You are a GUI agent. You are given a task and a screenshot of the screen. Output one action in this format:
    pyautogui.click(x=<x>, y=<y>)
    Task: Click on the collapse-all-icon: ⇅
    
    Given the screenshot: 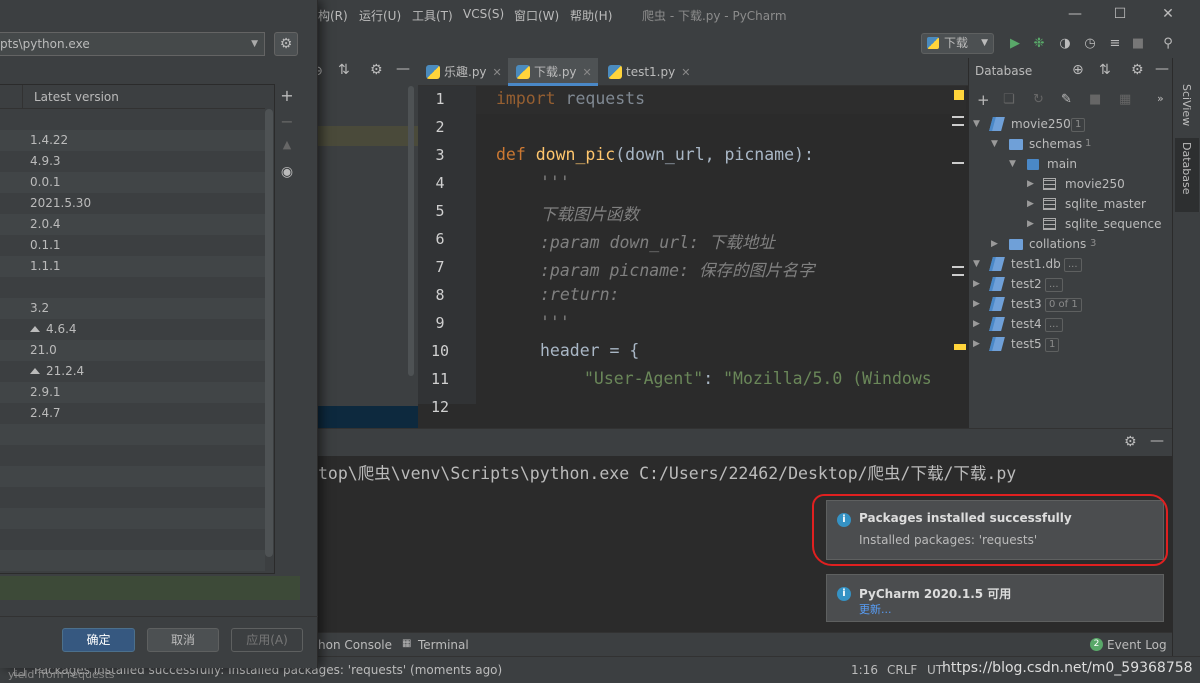 What is the action you would take?
    pyautogui.click(x=1105, y=70)
    